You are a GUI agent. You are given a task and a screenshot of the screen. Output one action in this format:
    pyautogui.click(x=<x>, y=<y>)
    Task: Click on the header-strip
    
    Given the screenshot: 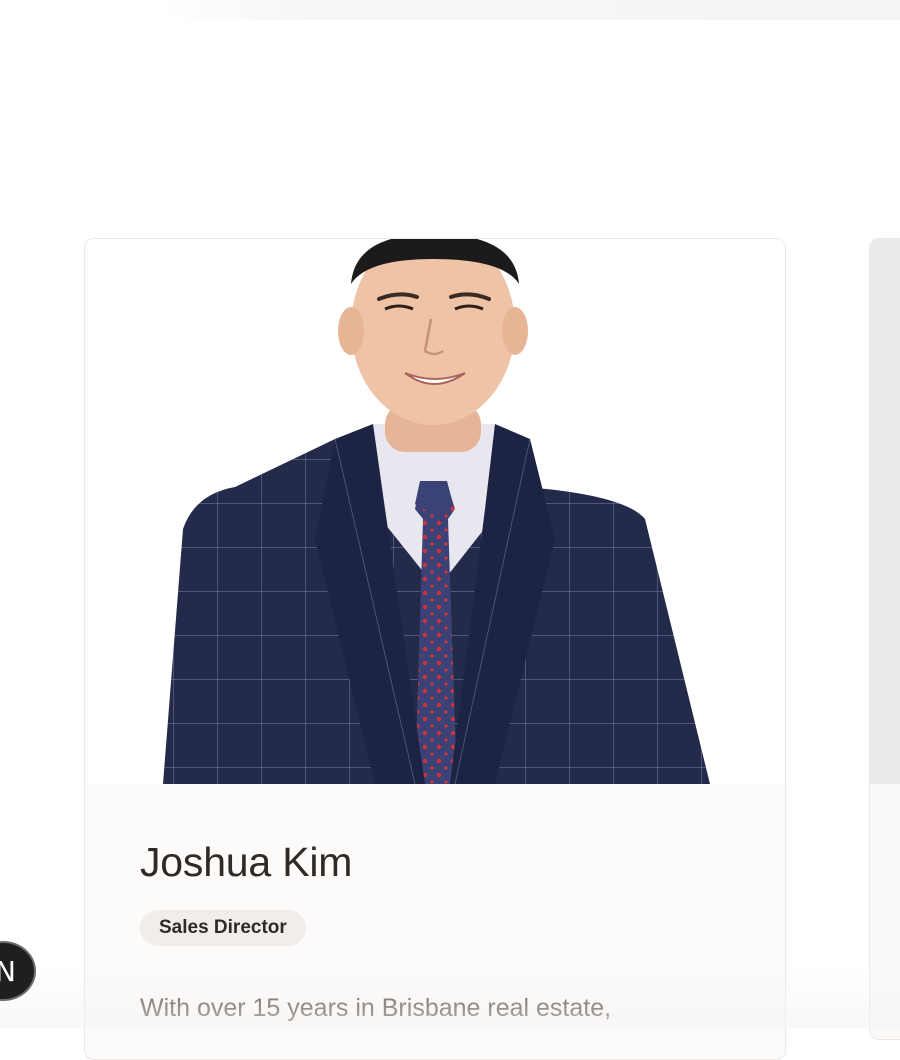 What is the action you would take?
    pyautogui.click(x=530, y=10)
    